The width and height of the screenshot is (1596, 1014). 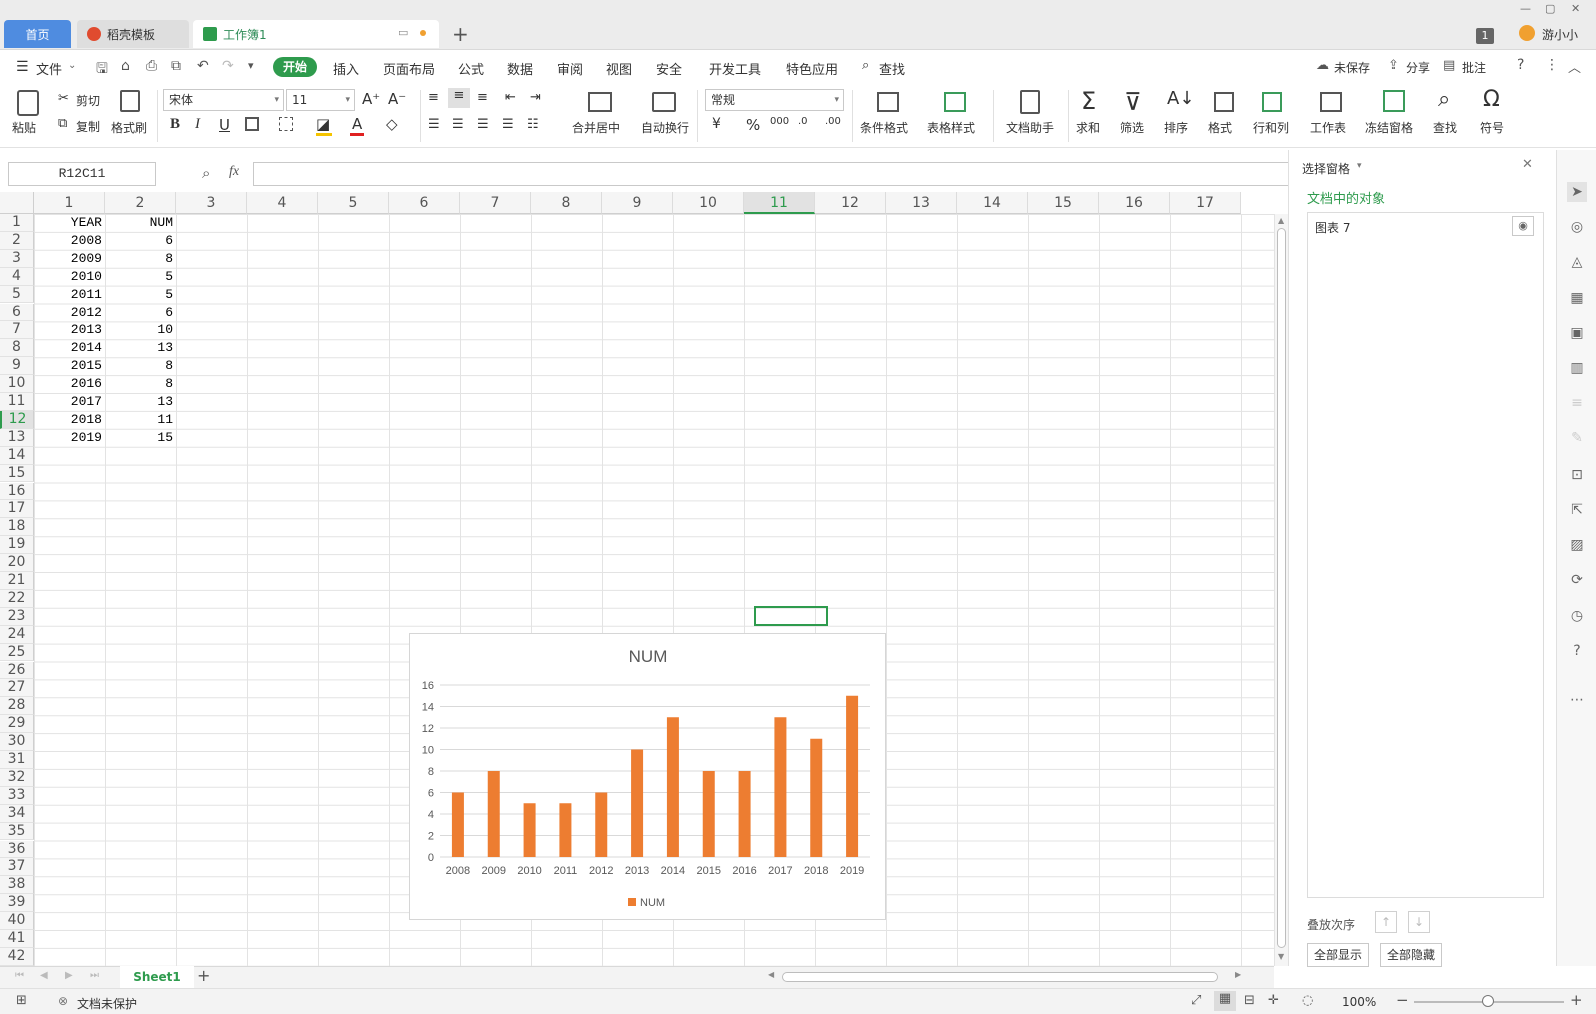 I want to click on image-find-icon: ⊡, so click(x=1577, y=475).